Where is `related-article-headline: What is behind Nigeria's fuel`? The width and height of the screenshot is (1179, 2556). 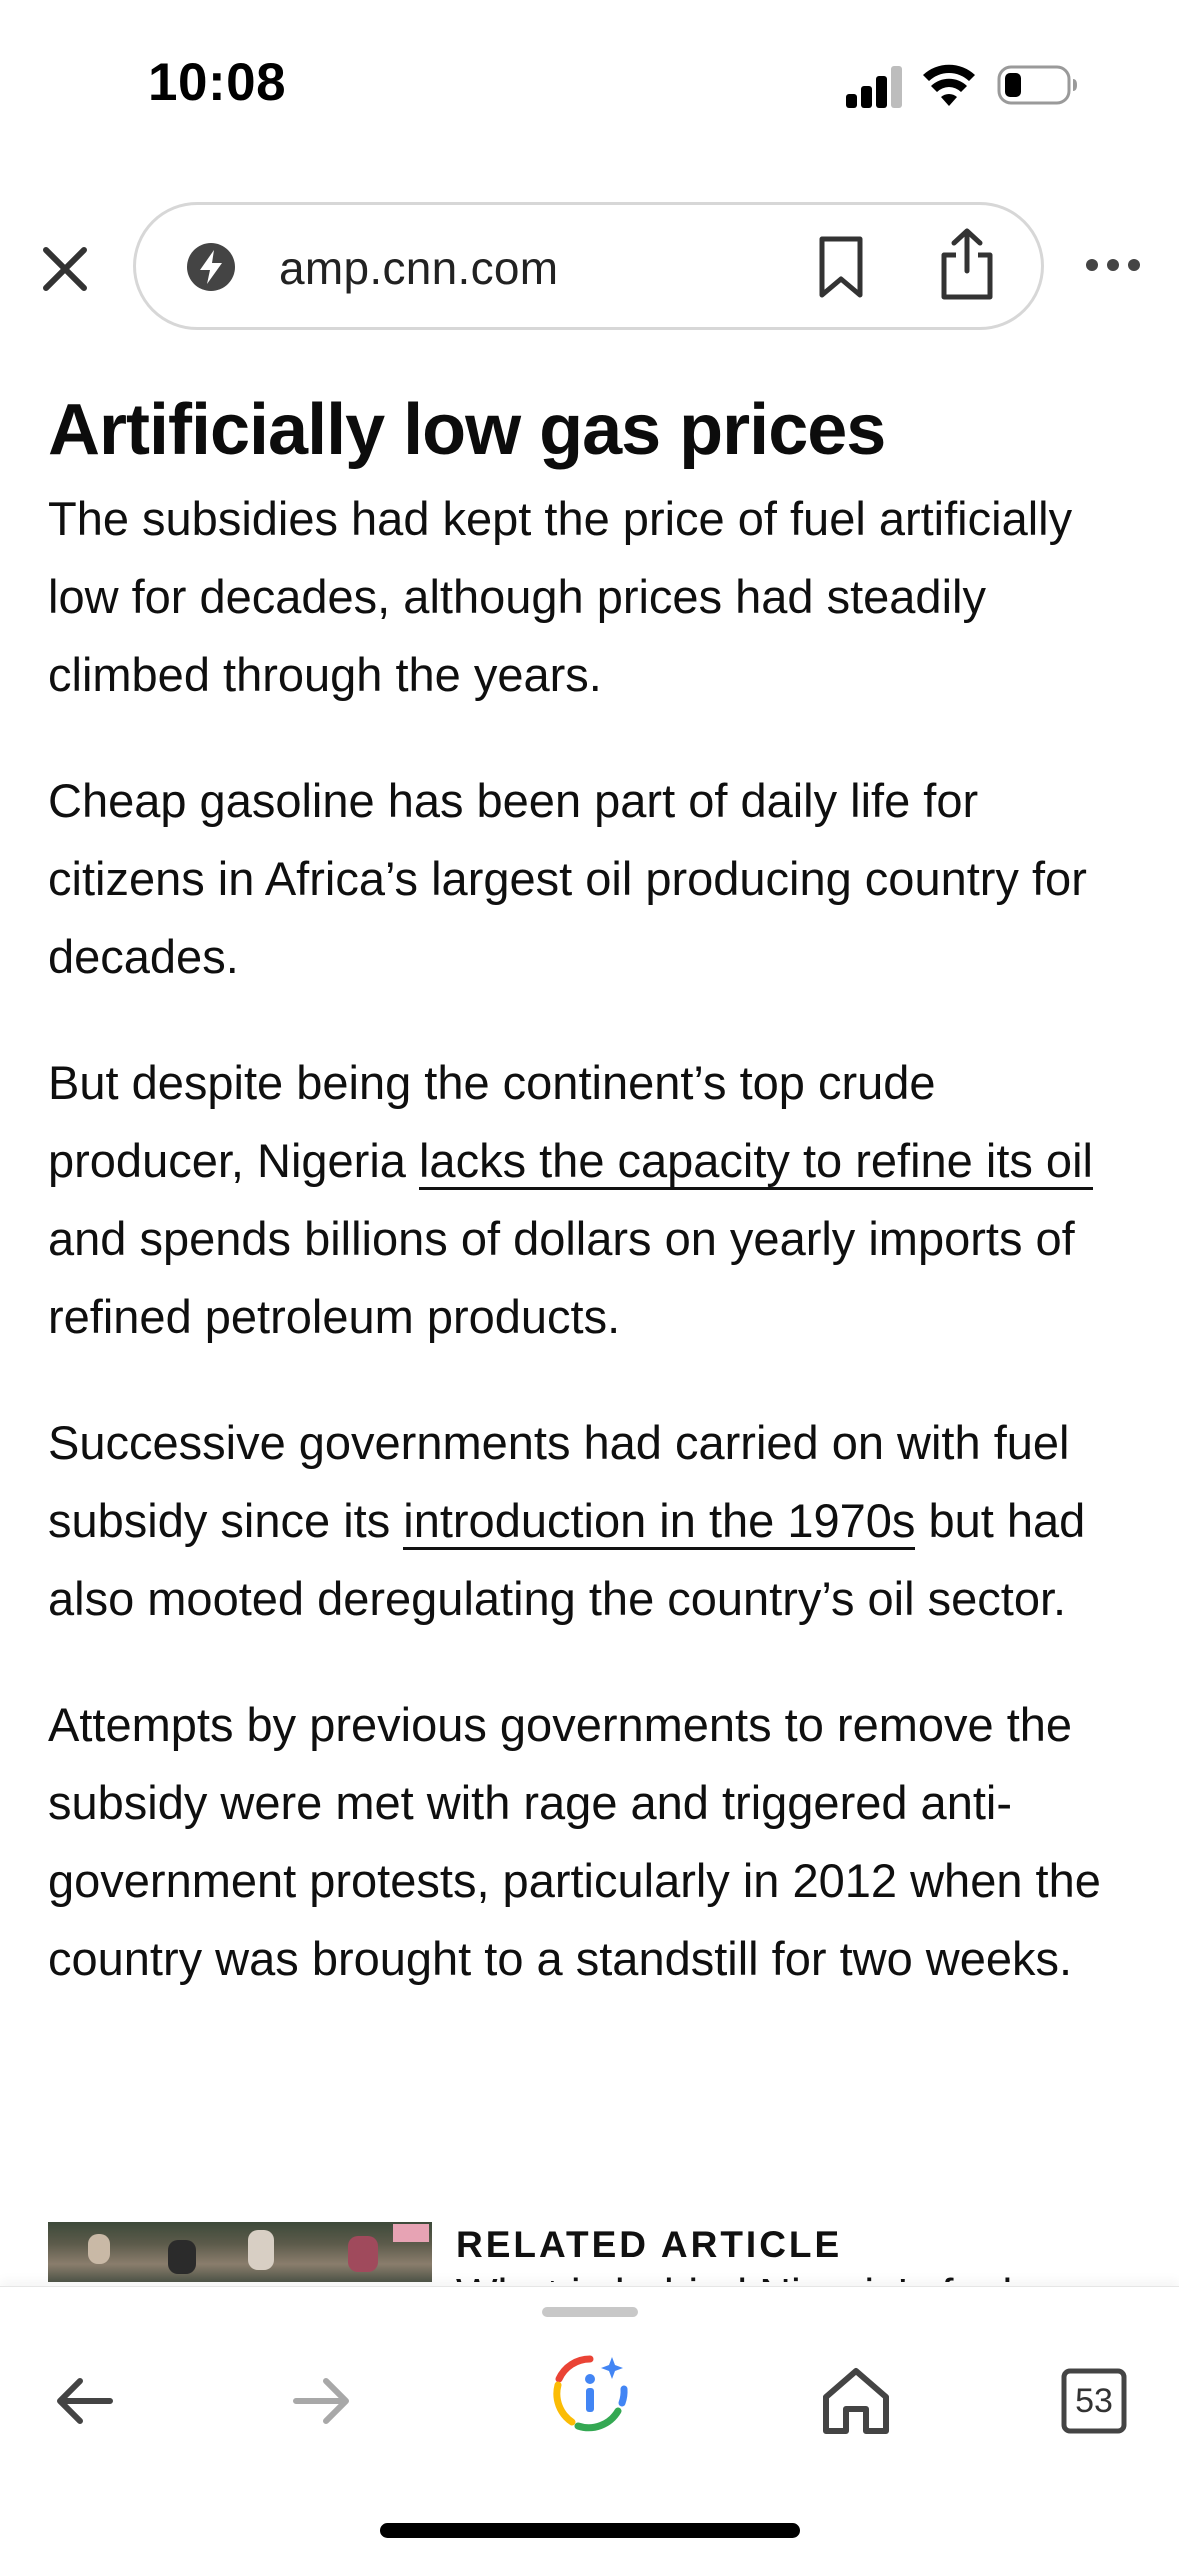
related-article-headline: What is behind Nigeria's fuel is located at coordinates (734, 2276).